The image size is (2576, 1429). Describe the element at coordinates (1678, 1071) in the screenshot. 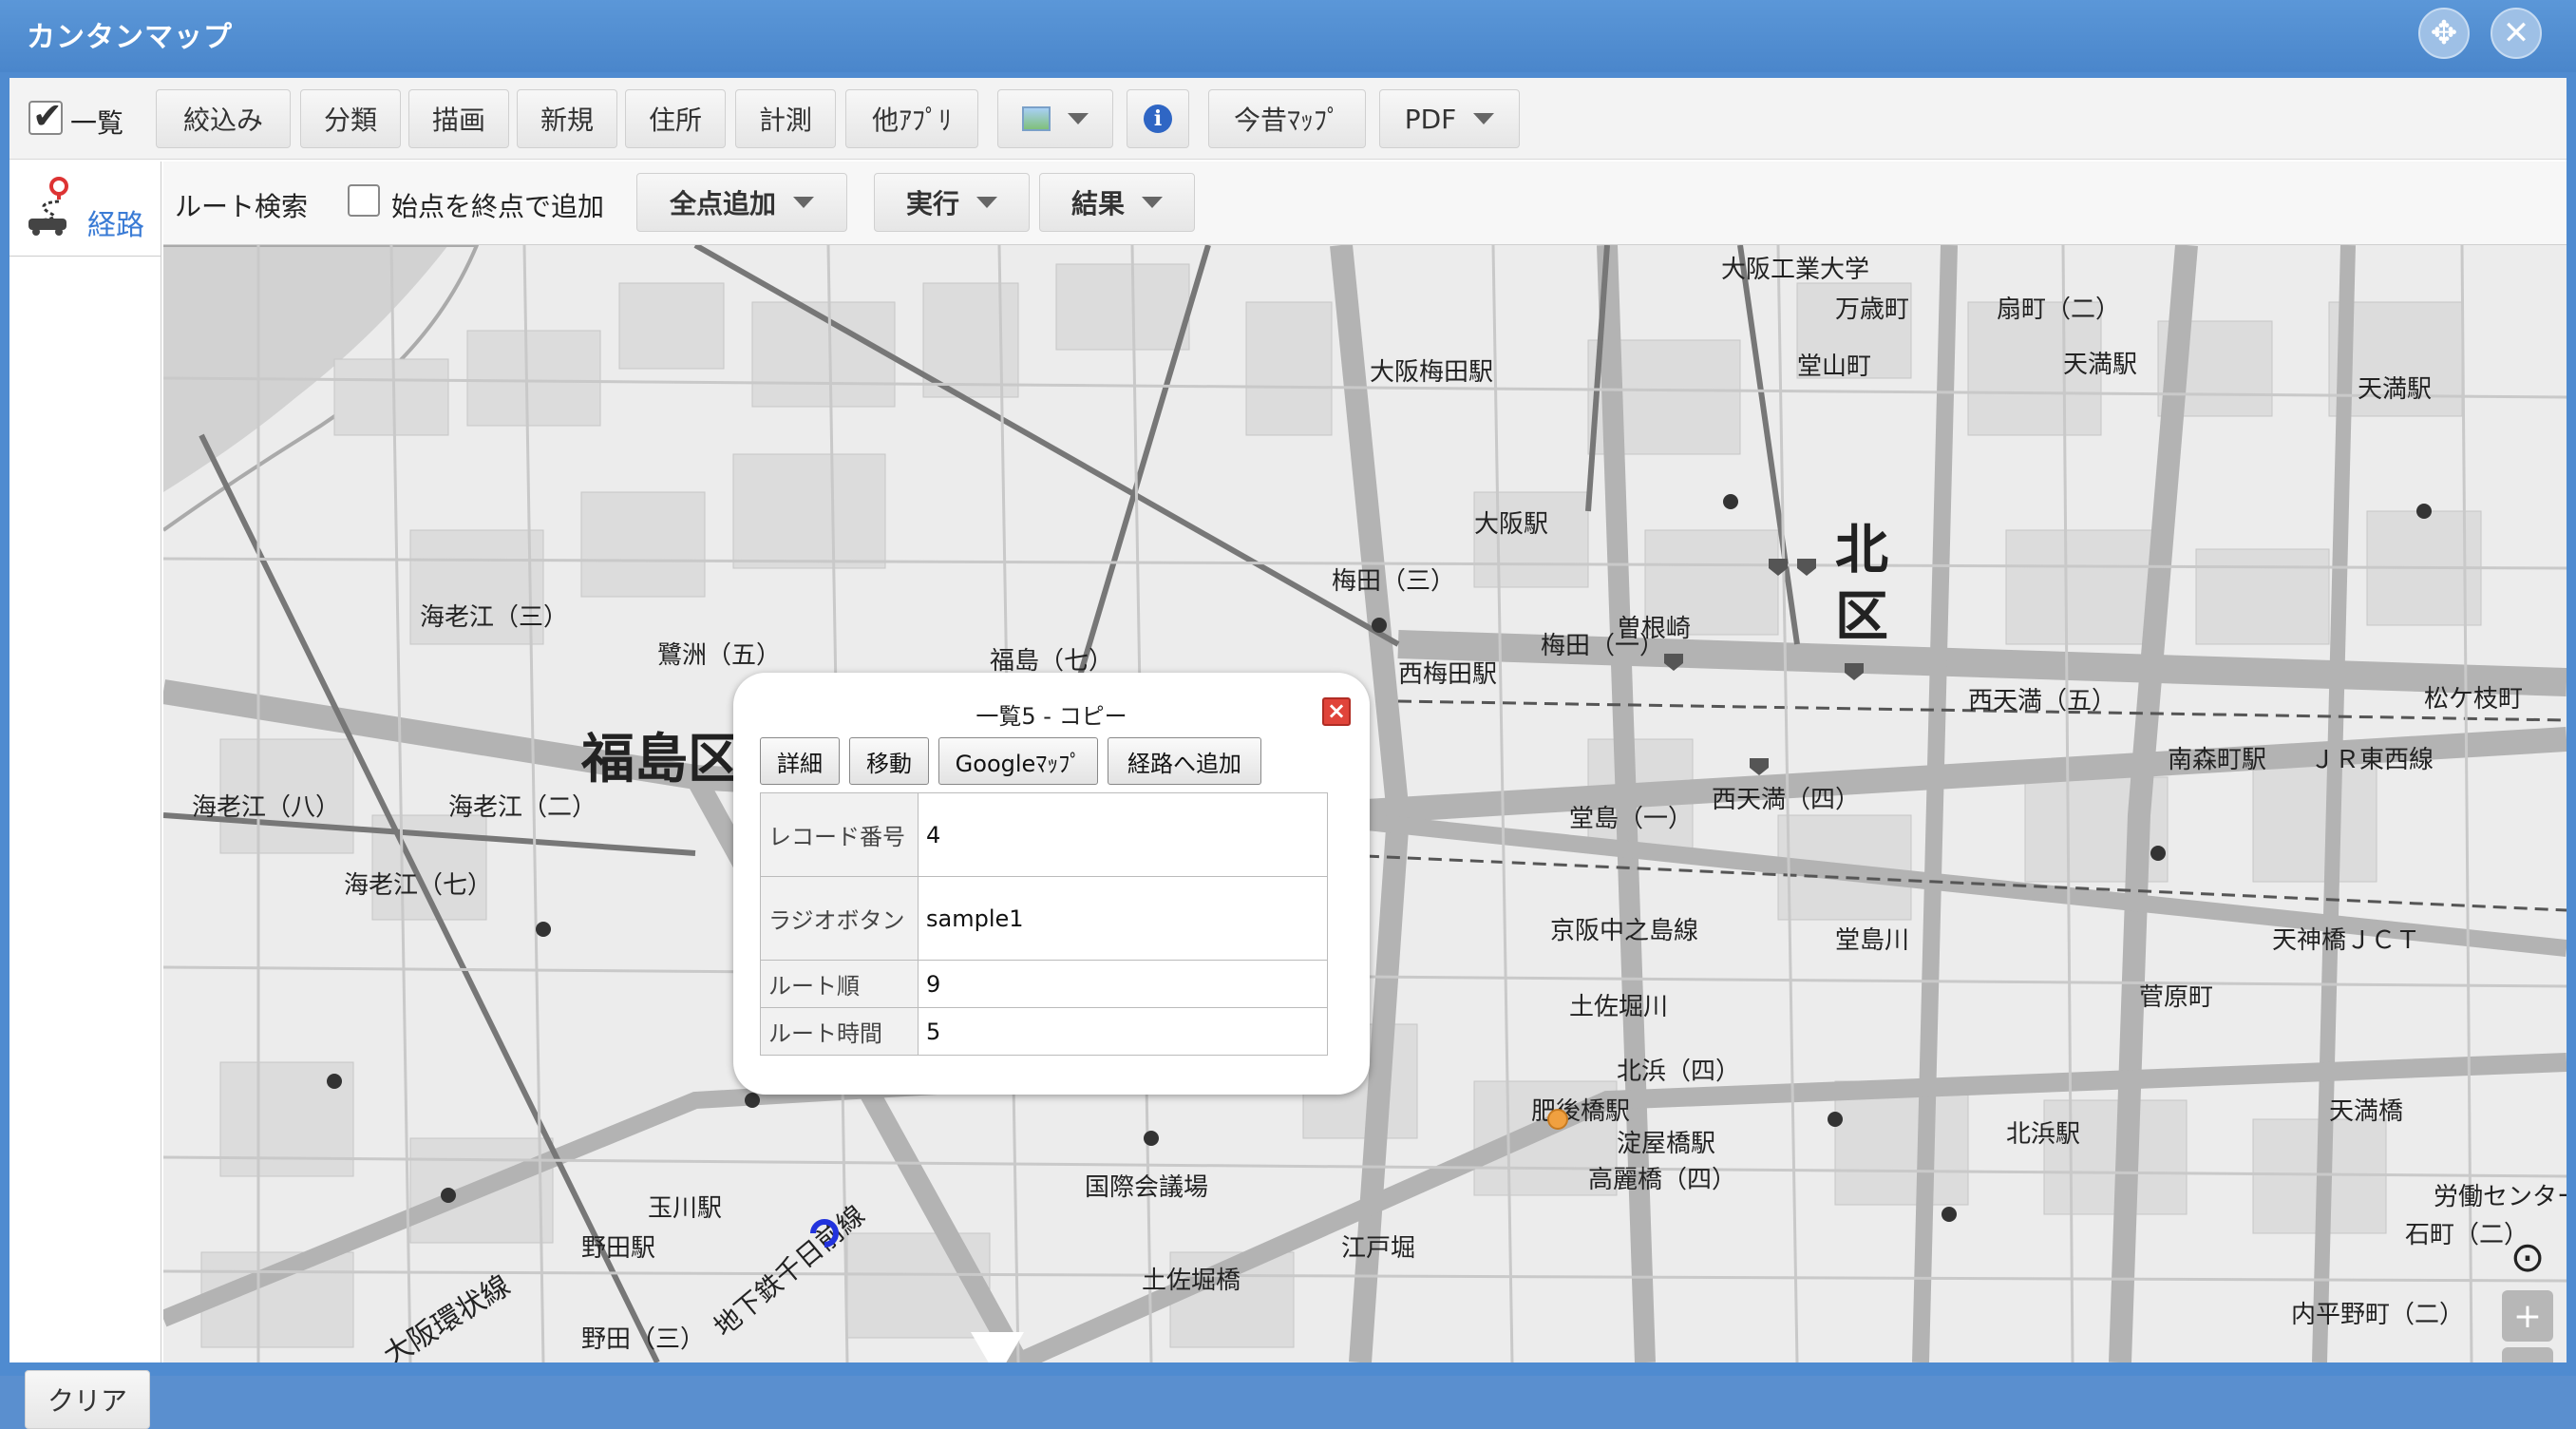

I see `svg-text: 北浜（四）` at that location.